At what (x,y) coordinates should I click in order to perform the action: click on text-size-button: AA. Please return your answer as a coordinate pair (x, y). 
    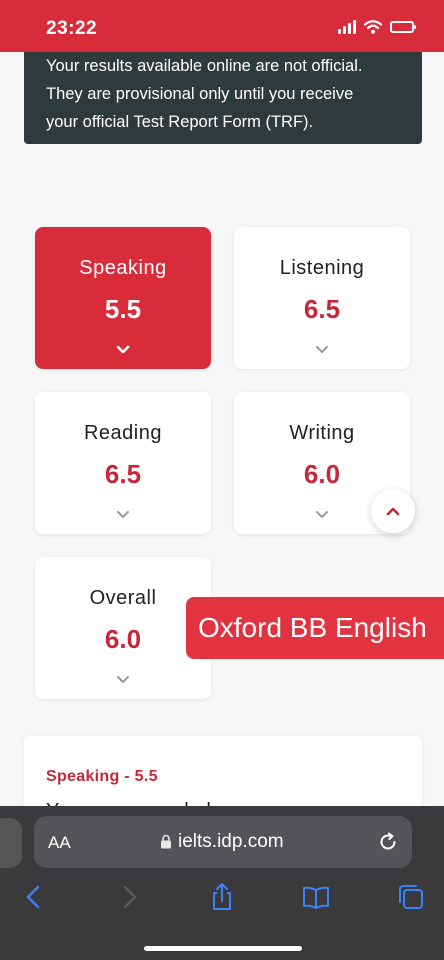
    Looking at the image, I should click on (59, 843).